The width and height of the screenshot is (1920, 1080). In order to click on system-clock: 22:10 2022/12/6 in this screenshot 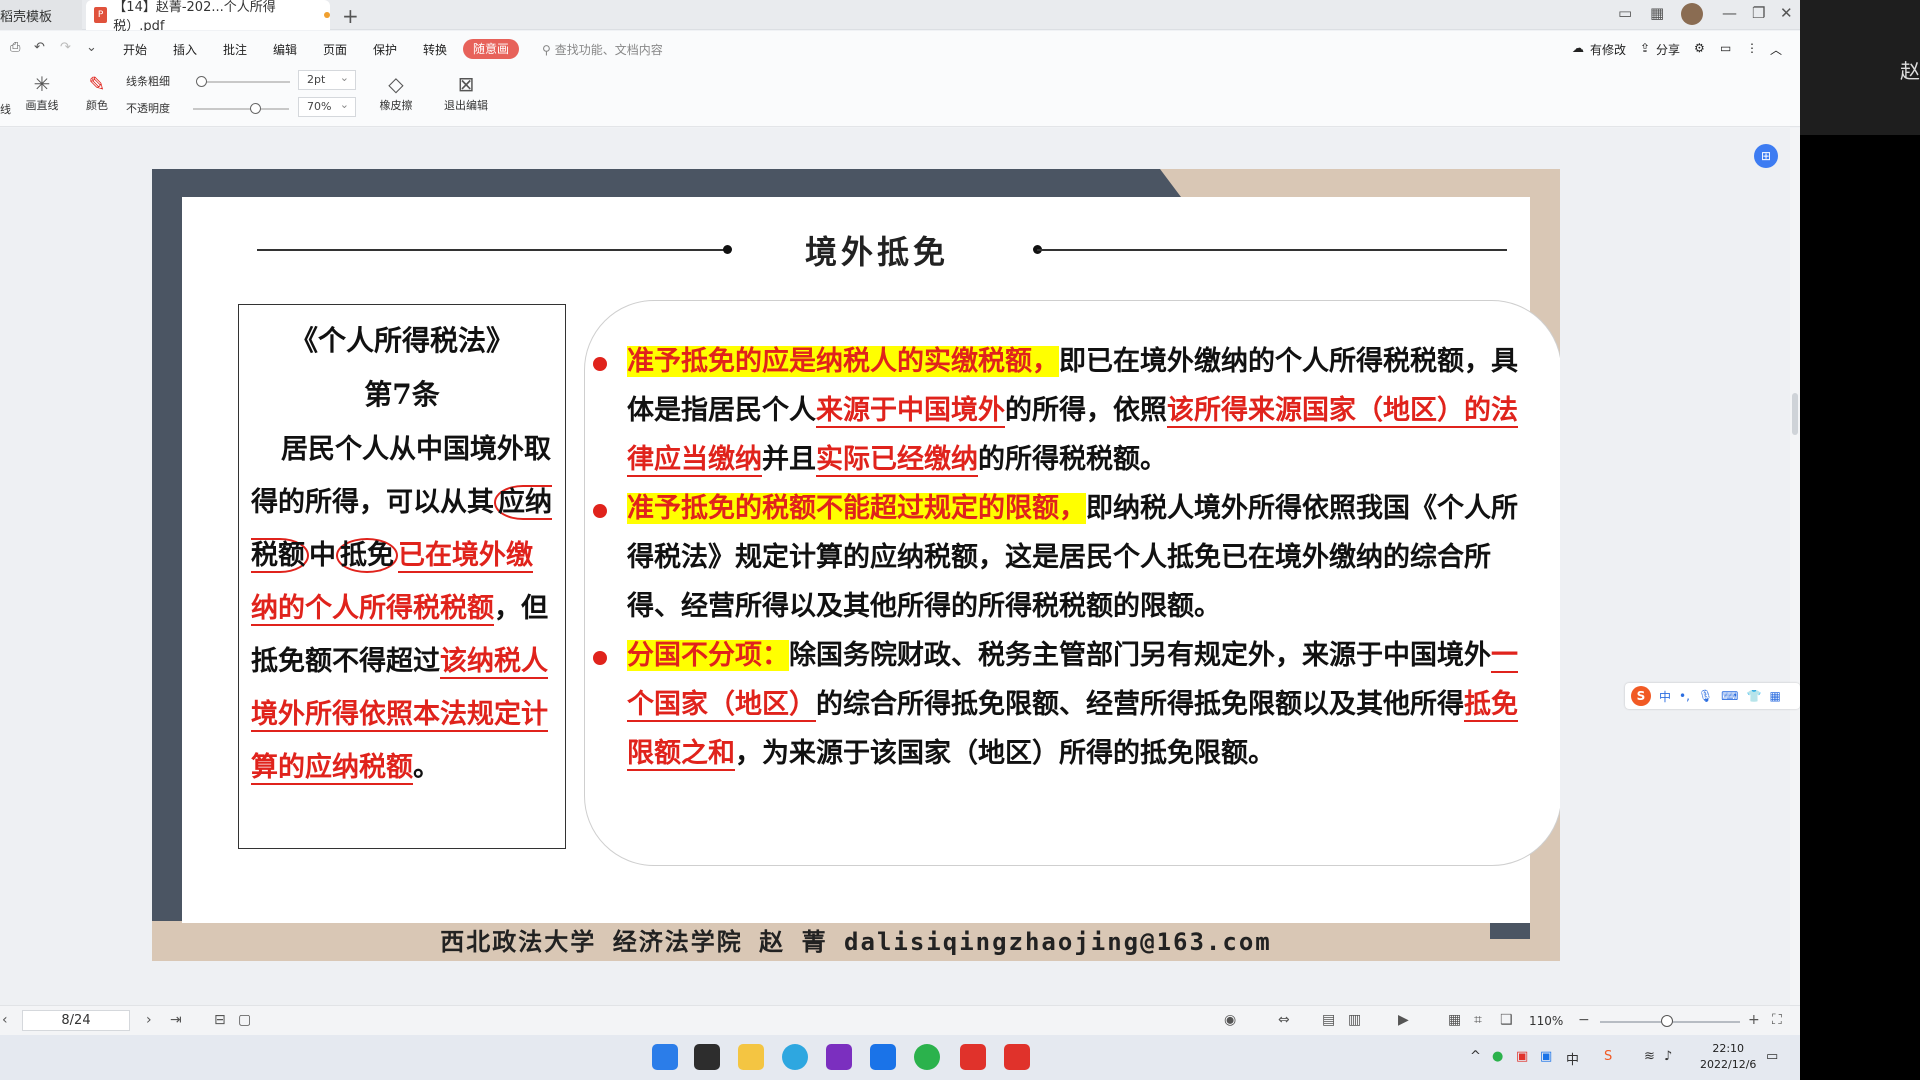, I will do `click(1728, 1057)`.